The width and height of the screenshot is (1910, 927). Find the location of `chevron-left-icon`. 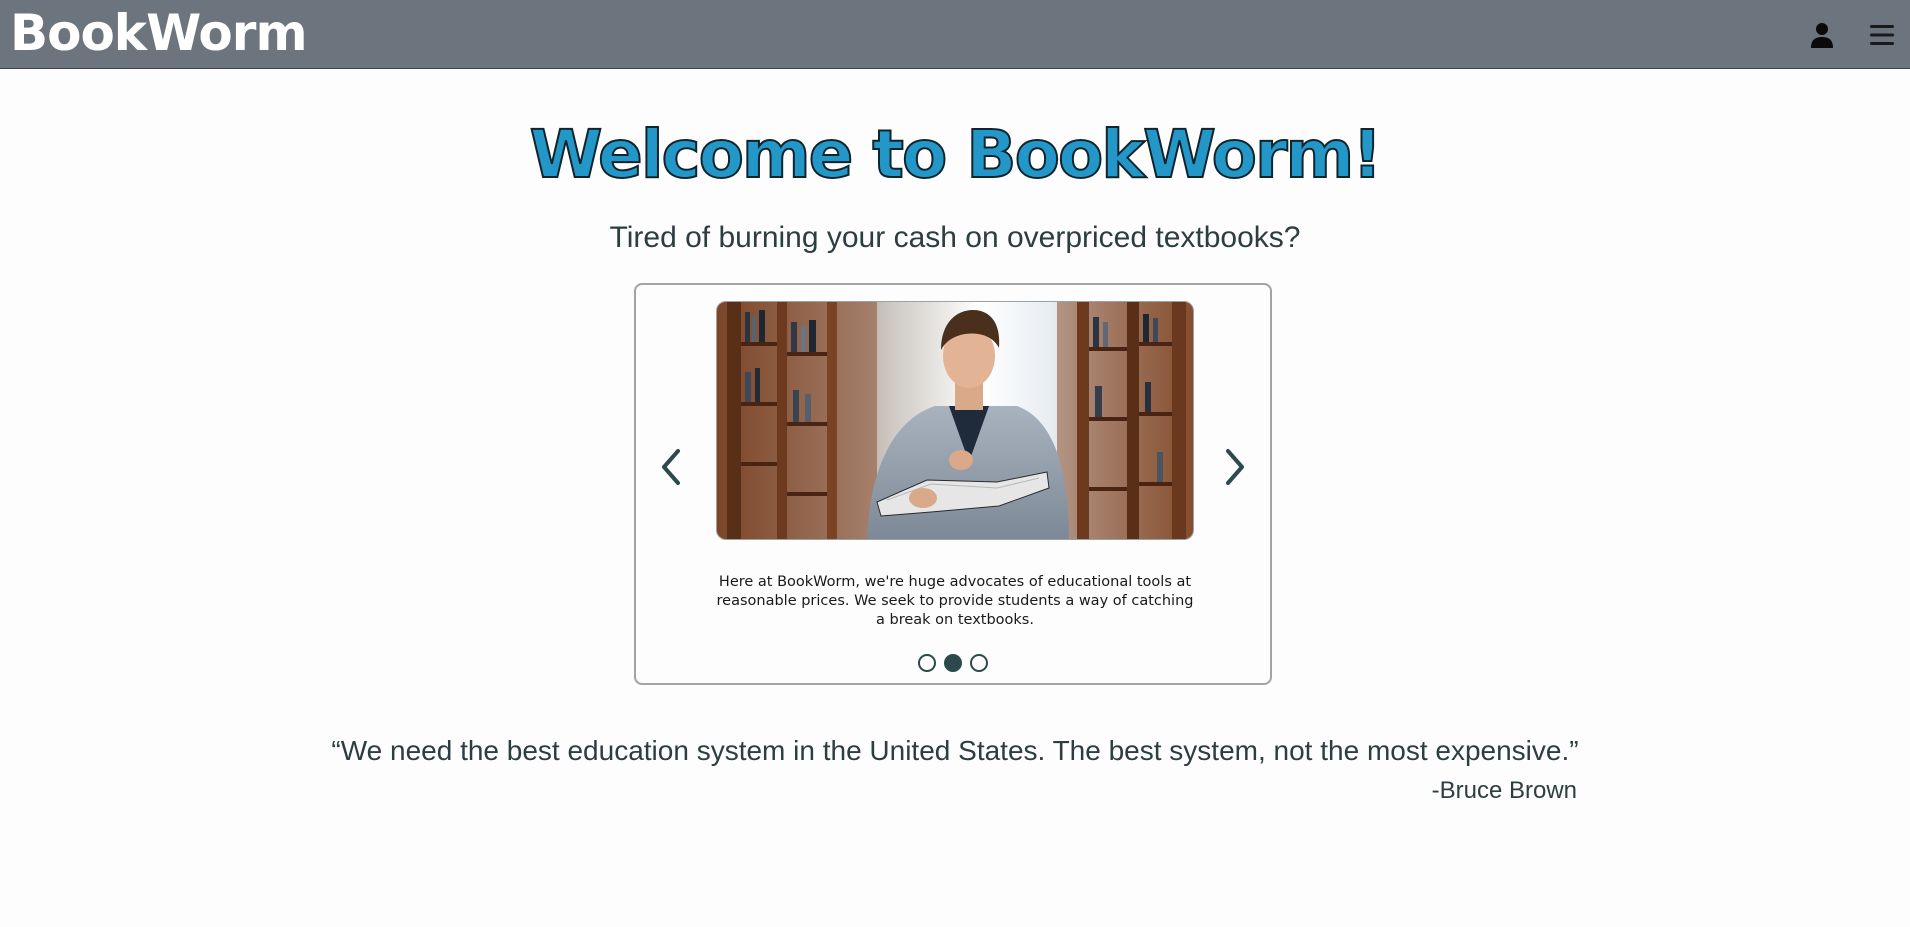

chevron-left-icon is located at coordinates (671, 467).